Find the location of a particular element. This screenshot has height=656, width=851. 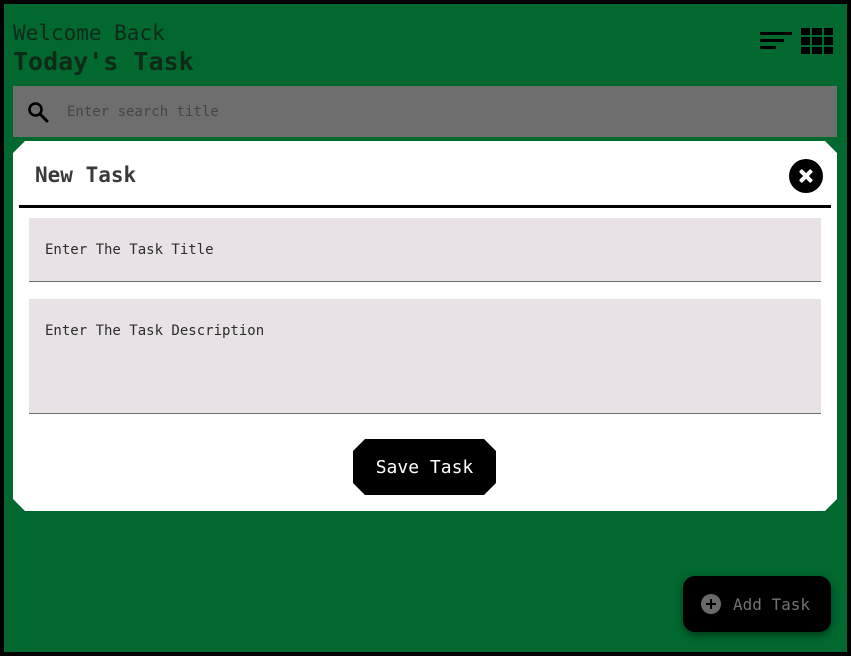

search-bar is located at coordinates (425, 111).